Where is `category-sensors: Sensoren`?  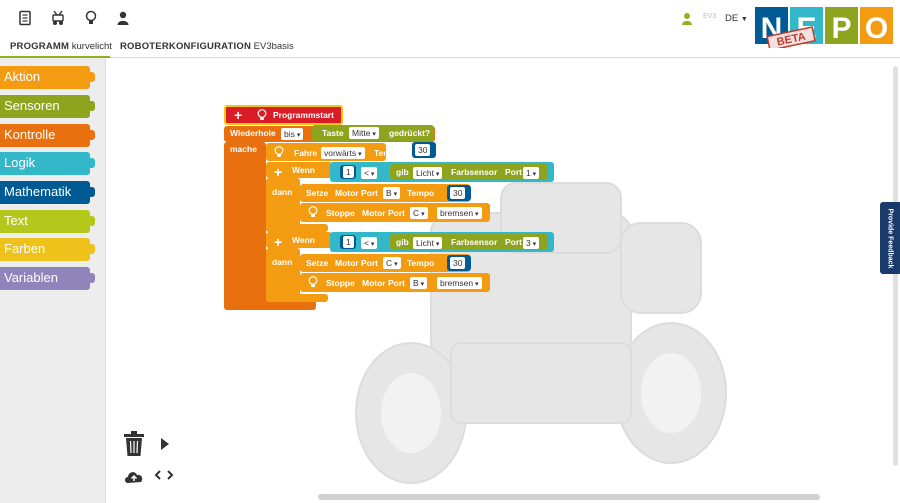
category-sensors: Sensoren is located at coordinates (47, 106).